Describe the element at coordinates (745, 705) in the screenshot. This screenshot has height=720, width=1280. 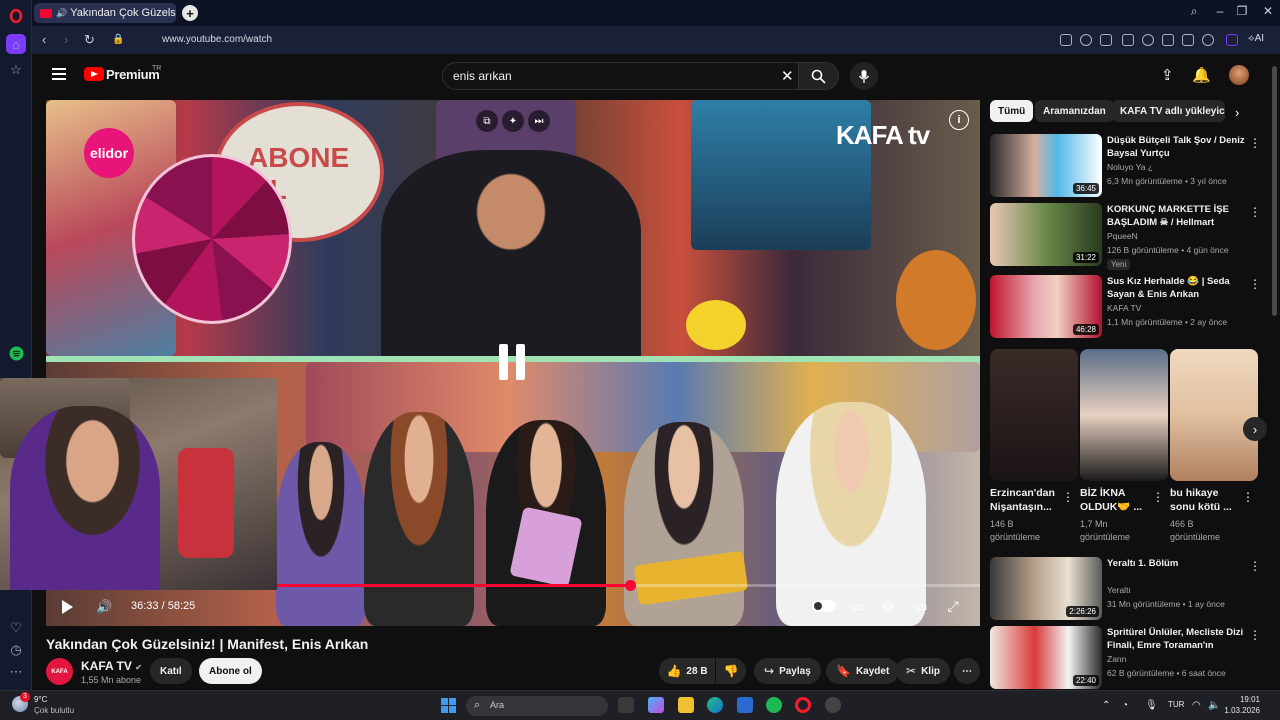
I see `store-icon` at that location.